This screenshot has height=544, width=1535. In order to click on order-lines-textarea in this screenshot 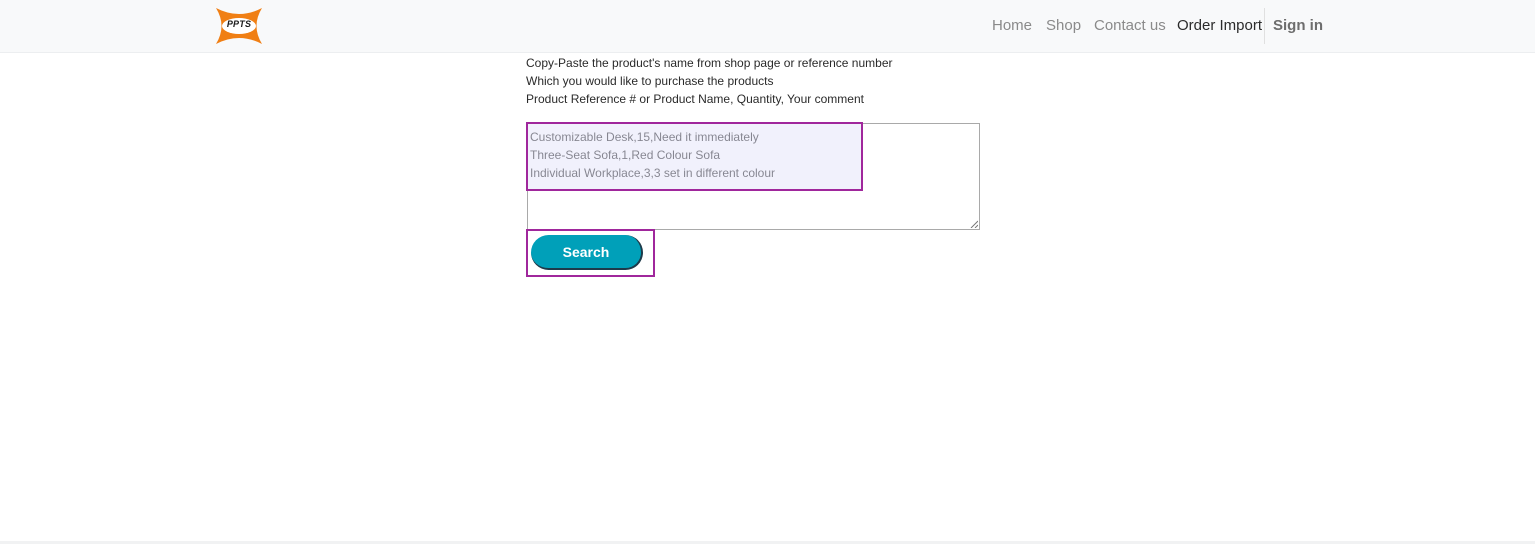, I will do `click(753, 176)`.